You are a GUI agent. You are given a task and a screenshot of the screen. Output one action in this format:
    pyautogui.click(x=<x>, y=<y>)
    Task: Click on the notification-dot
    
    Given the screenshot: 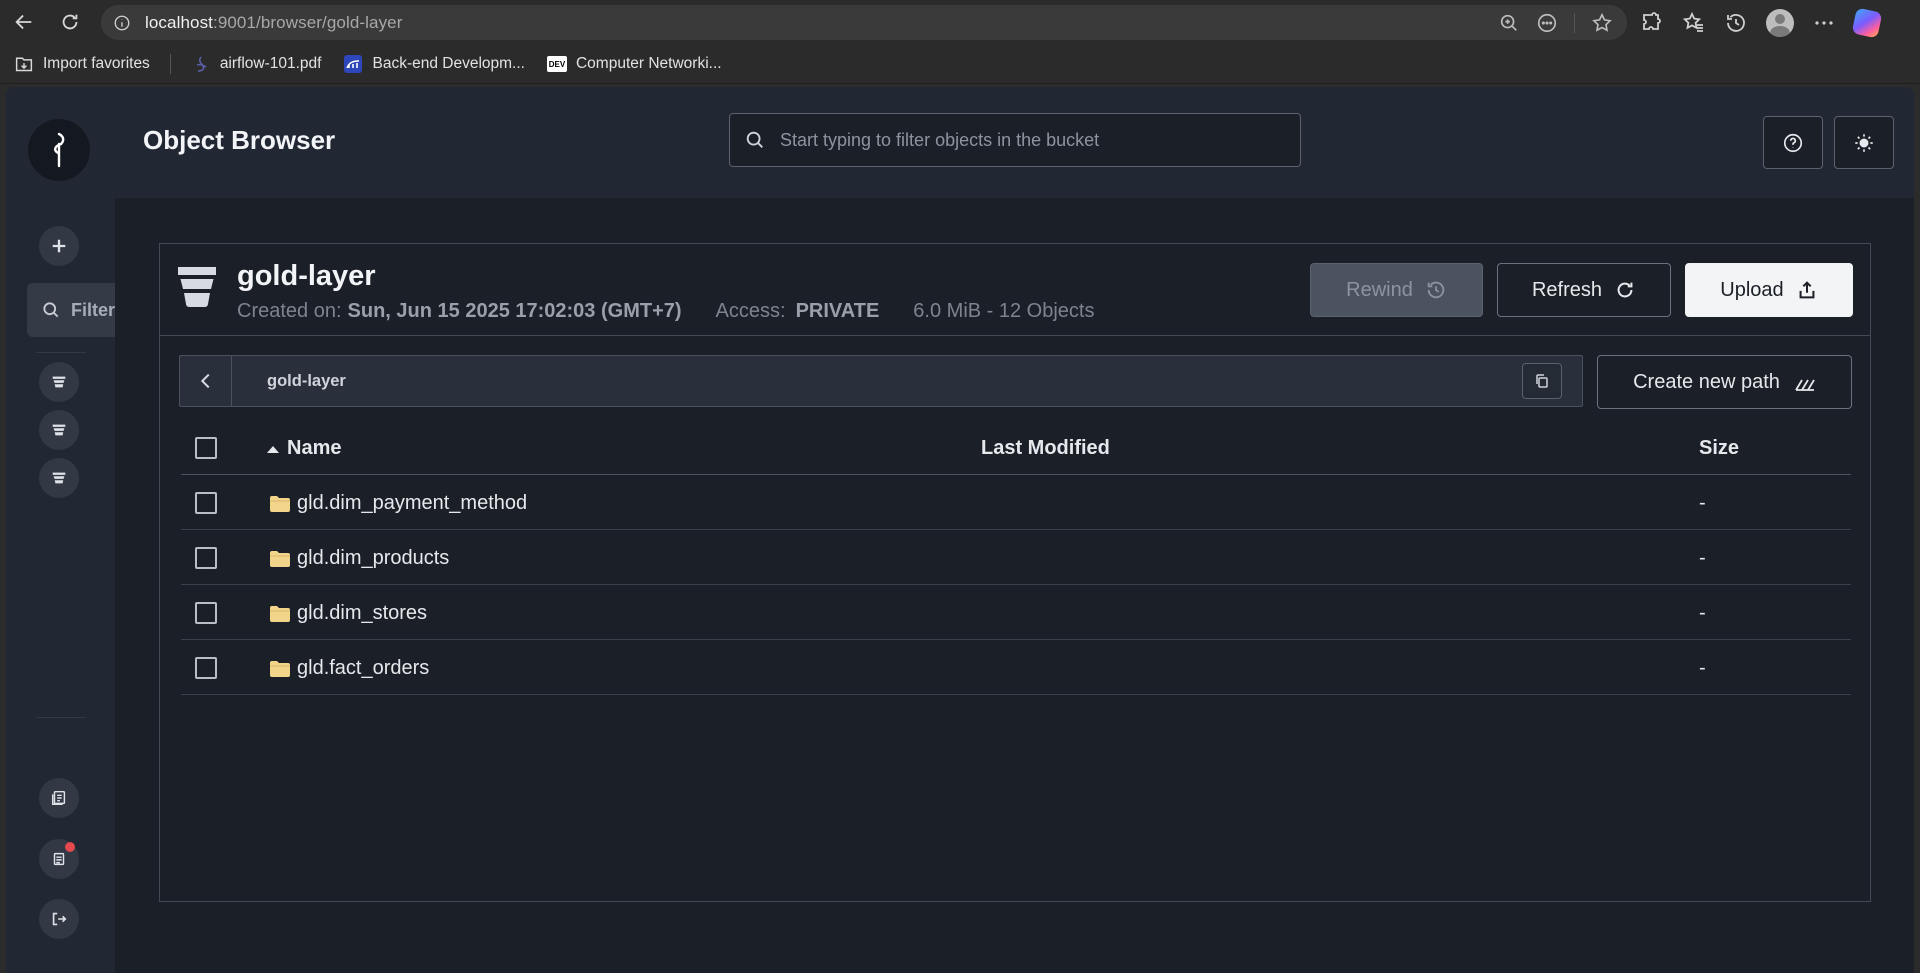 What is the action you would take?
    pyautogui.click(x=70, y=847)
    